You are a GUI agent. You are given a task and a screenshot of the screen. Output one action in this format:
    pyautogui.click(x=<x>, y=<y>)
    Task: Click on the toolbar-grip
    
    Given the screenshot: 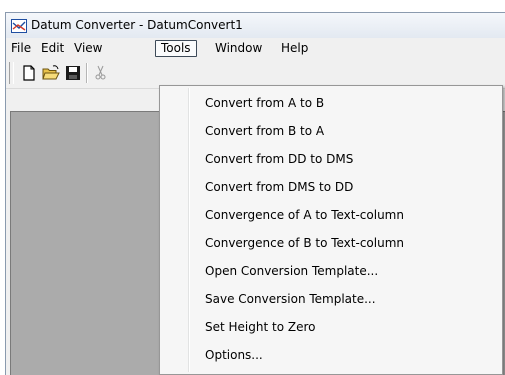 What is the action you would take?
    pyautogui.click(x=11, y=73)
    